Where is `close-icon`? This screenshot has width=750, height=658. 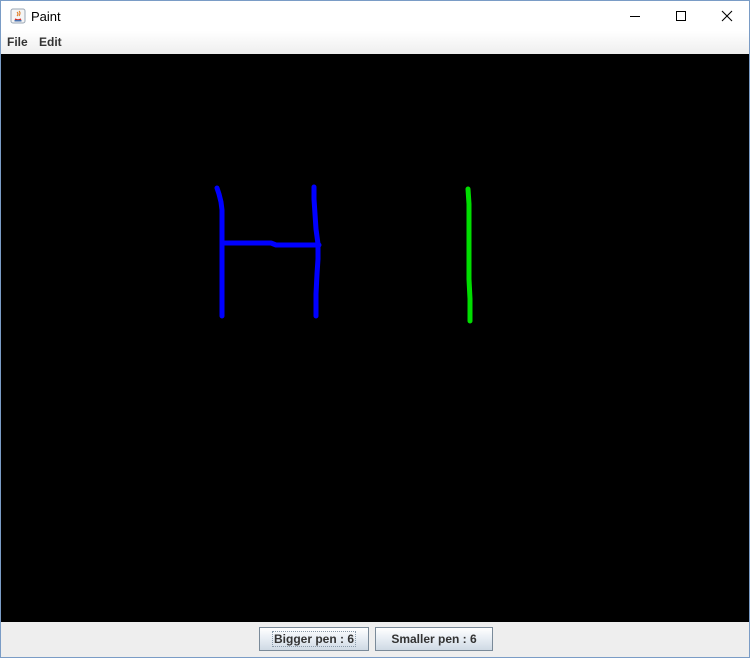
close-icon is located at coordinates (727, 16).